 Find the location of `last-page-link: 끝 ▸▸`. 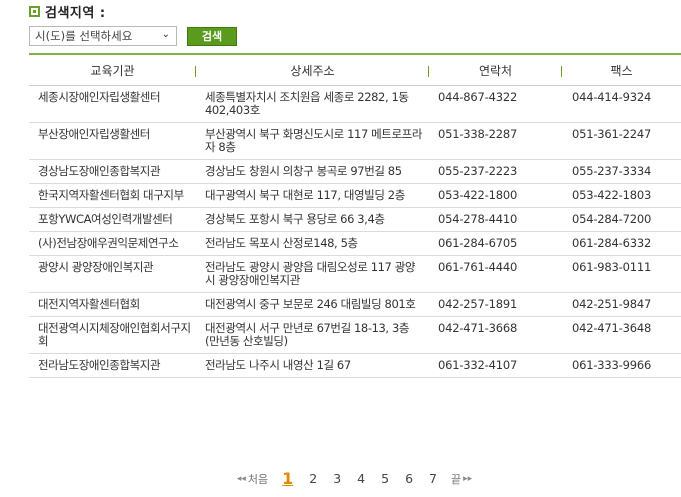

last-page-link: 끝 ▸▸ is located at coordinates (462, 479).